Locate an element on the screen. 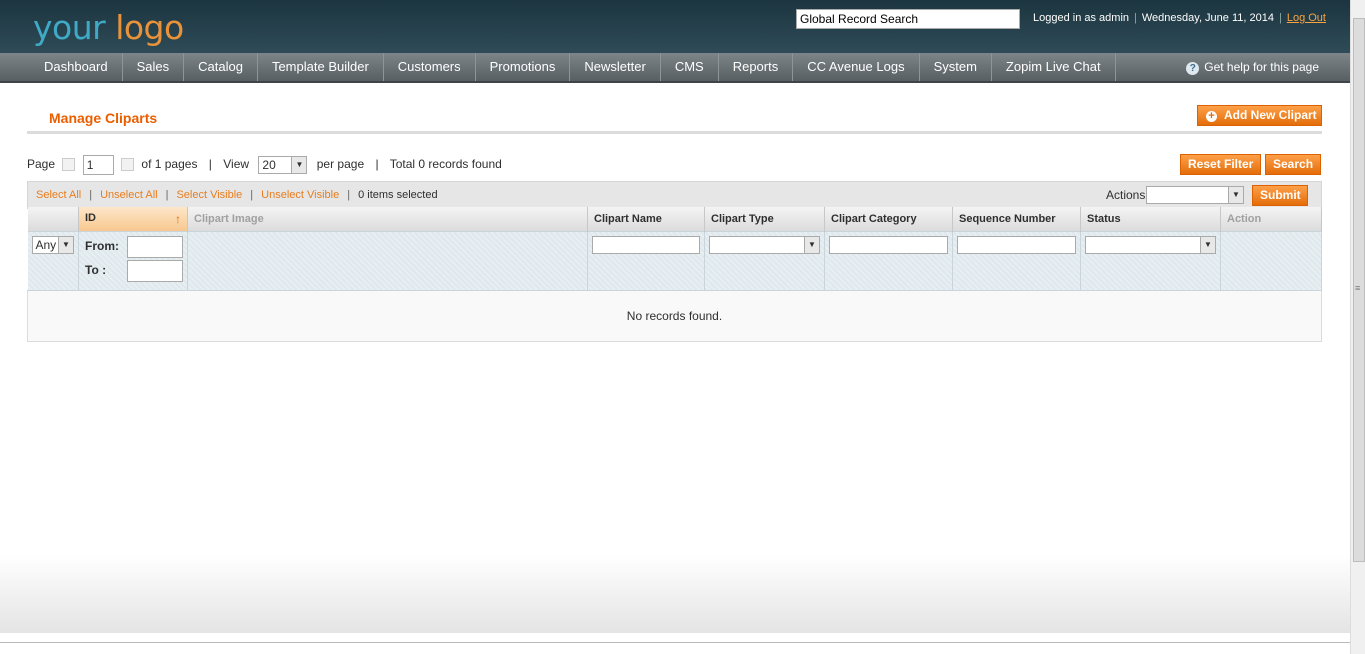  sequence-number-filter-input is located at coordinates (1016, 245).